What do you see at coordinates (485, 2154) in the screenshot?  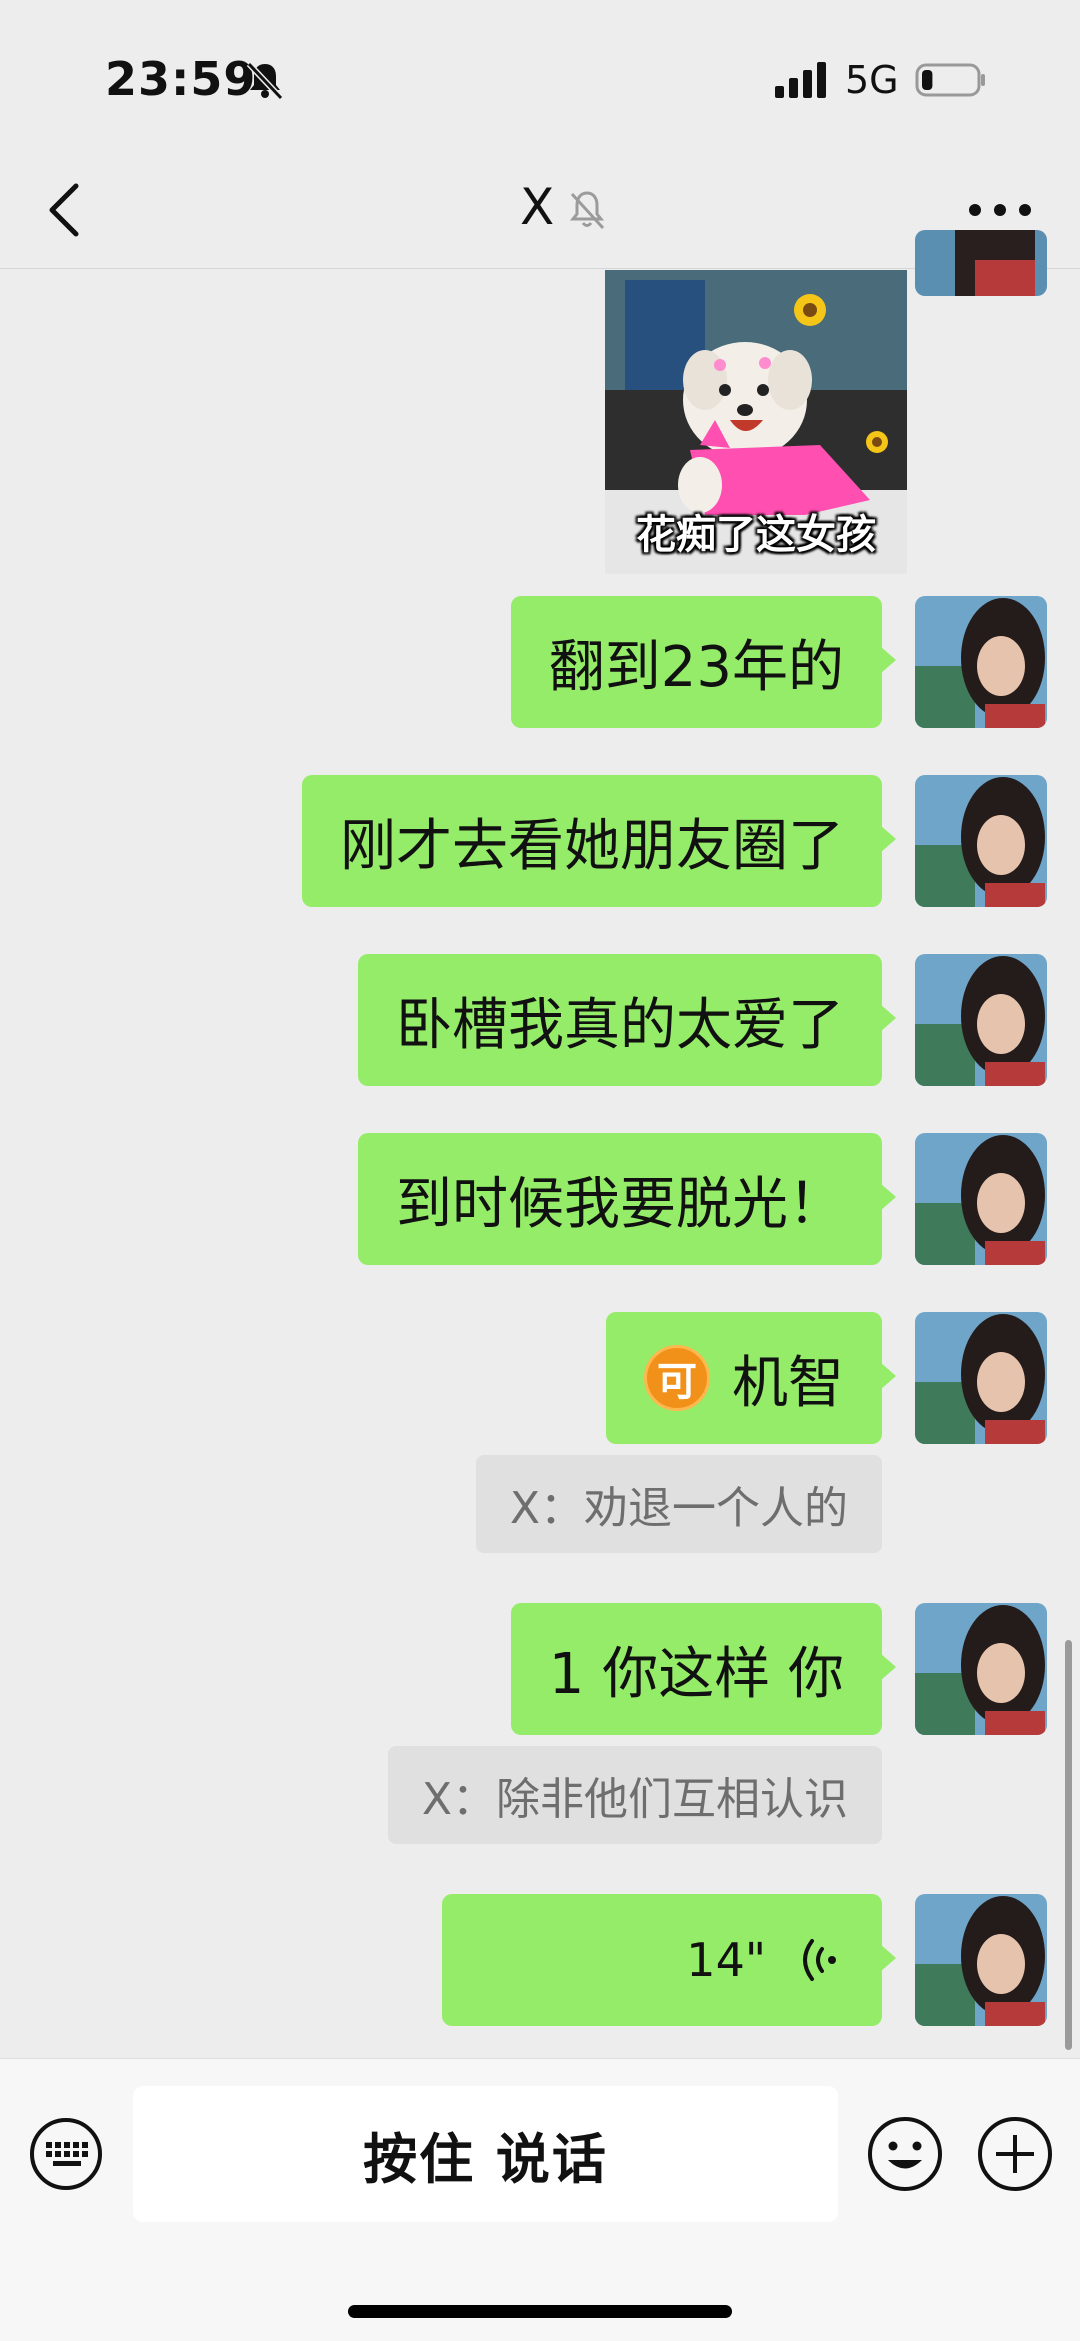 I see `hold-to-talk-button: 按住 说话` at bounding box center [485, 2154].